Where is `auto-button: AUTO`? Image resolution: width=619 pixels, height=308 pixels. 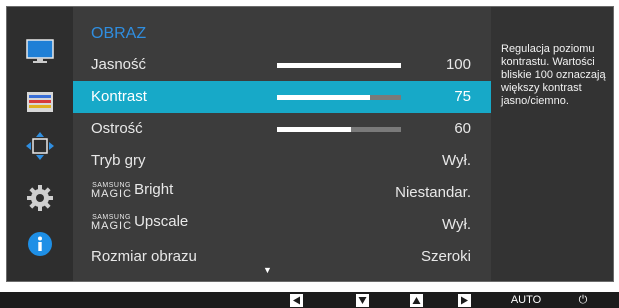
auto-button: AUTO is located at coordinates (526, 300).